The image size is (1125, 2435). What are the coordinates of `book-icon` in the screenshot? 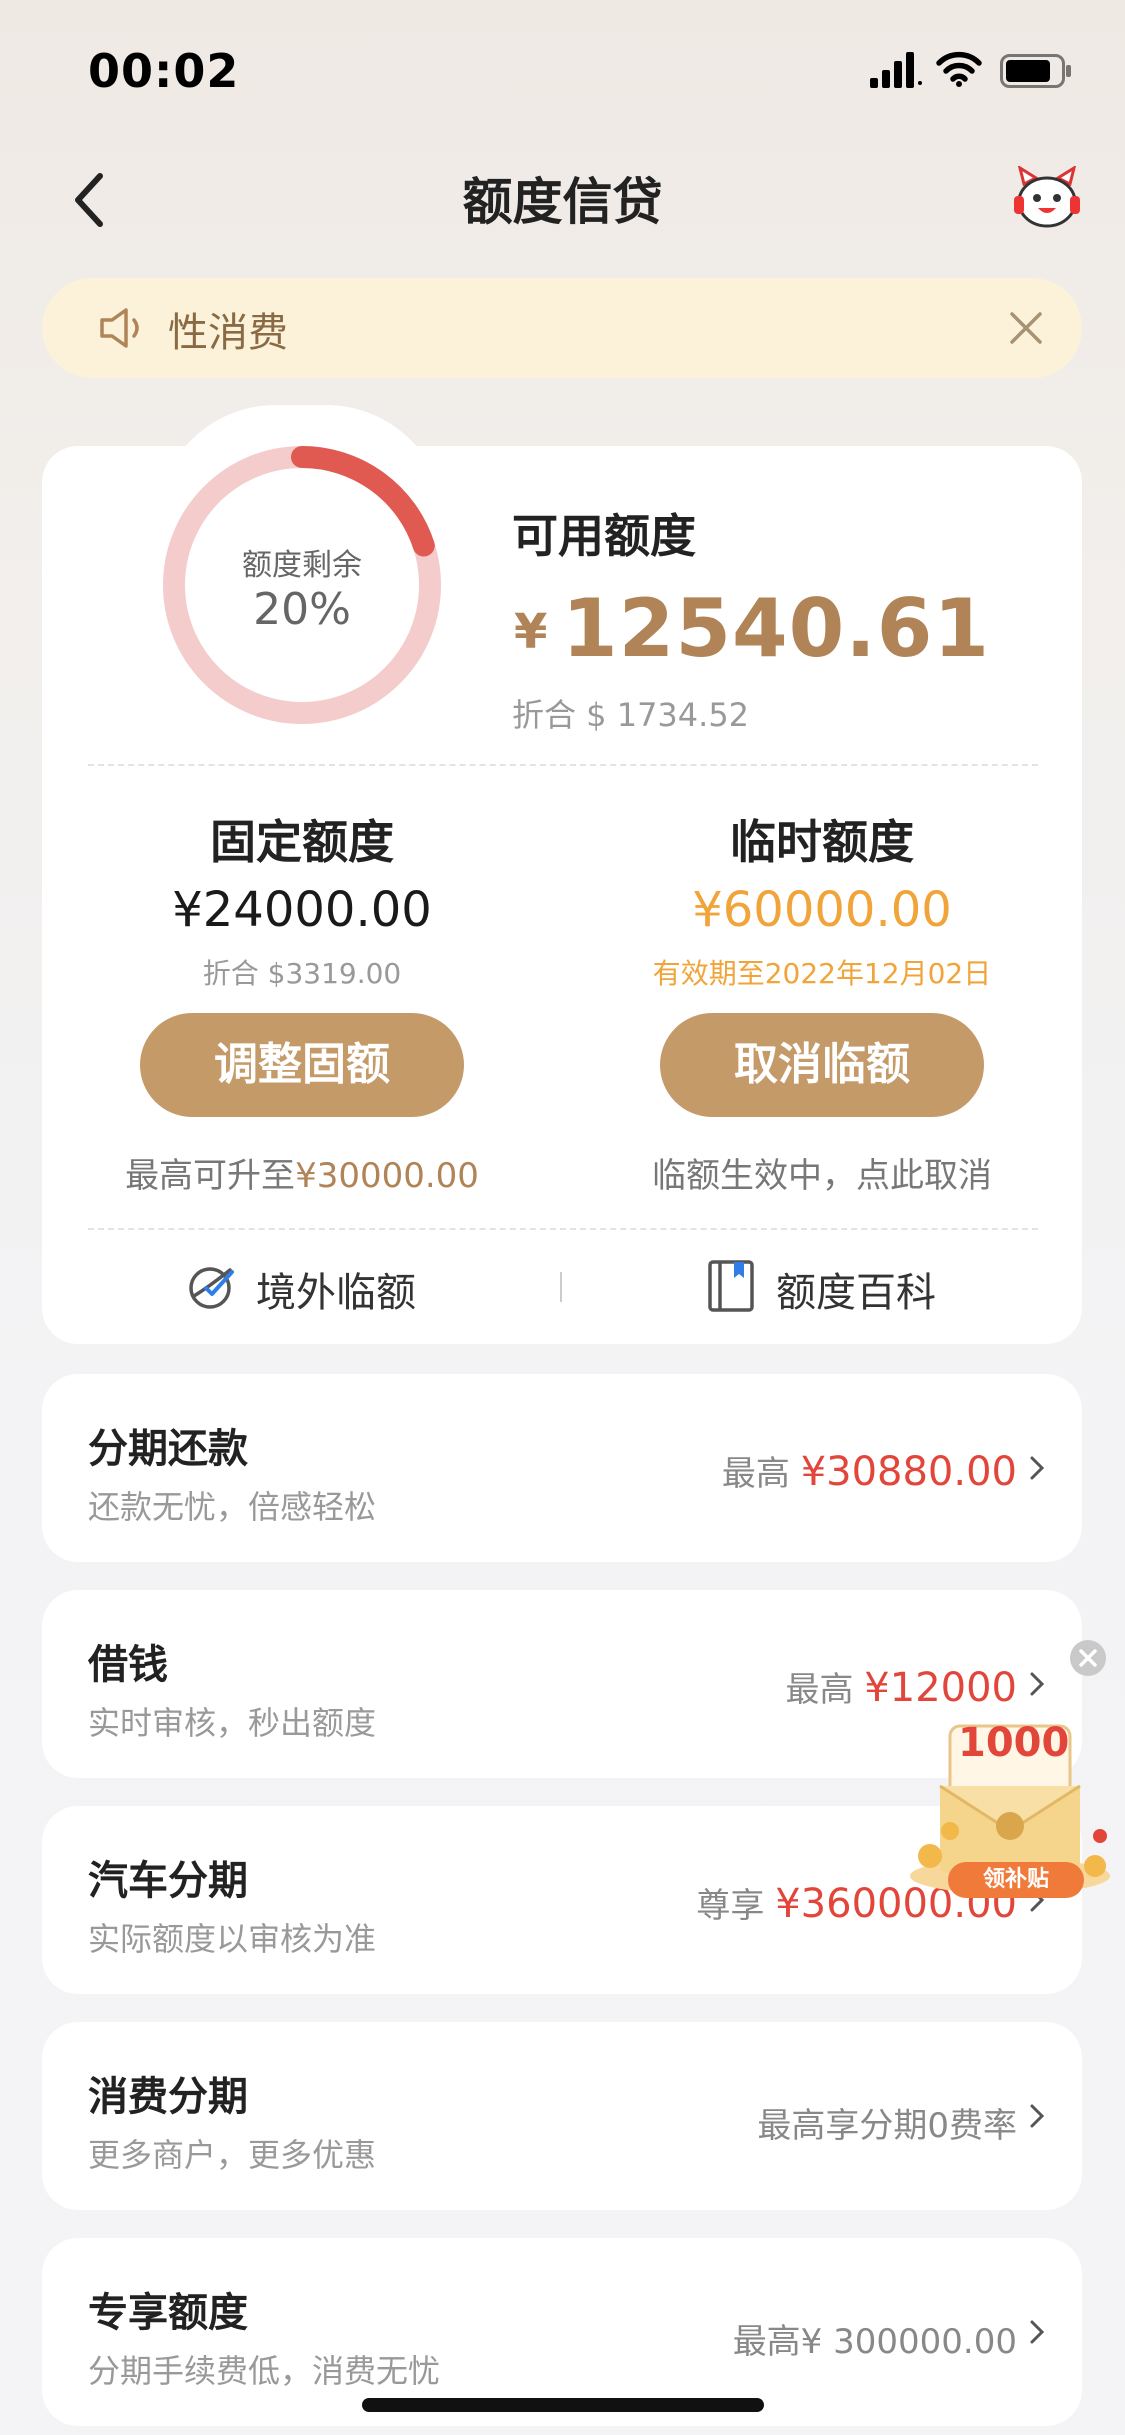 It's located at (732, 1286).